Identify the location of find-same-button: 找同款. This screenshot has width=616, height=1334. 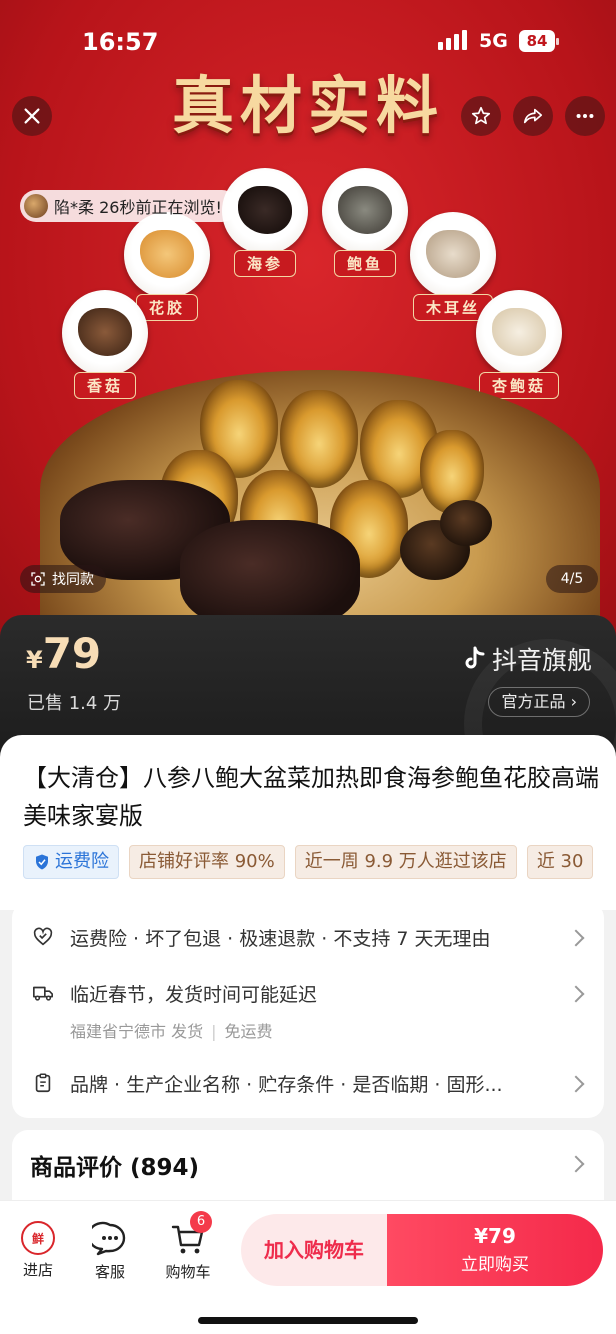
(63, 579).